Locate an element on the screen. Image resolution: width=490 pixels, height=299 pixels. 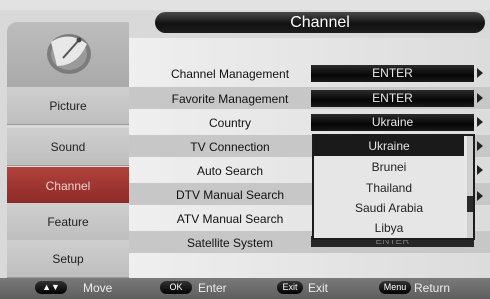
dropdown-scroll-thumb is located at coordinates (470, 204).